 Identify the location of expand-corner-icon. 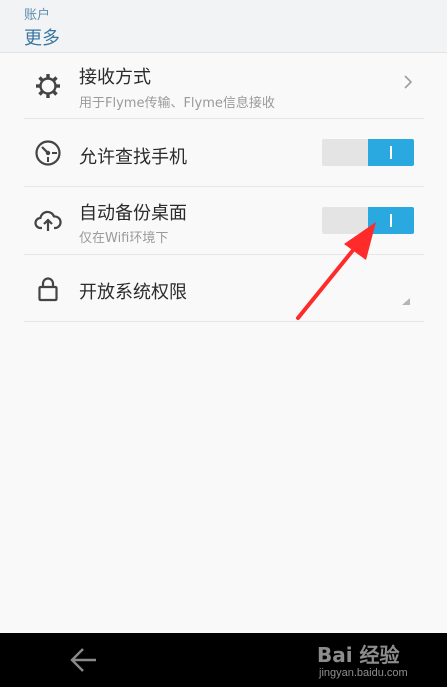
(406, 301).